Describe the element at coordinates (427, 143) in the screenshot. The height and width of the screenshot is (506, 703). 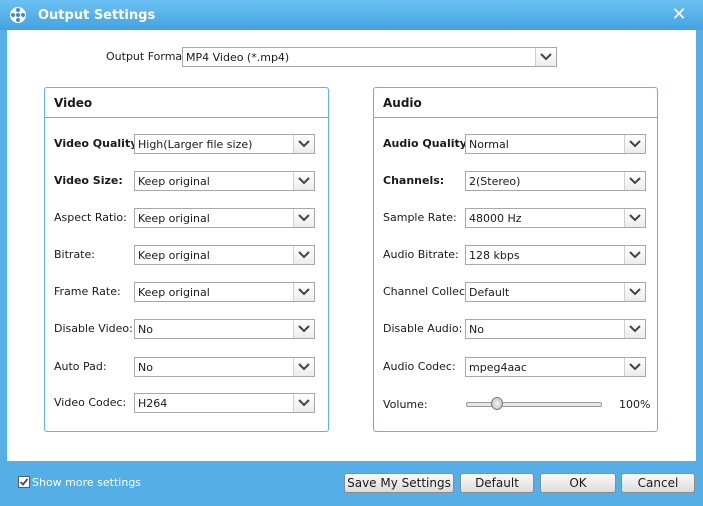
I see `audio-row-label: Audio Quality:` at that location.